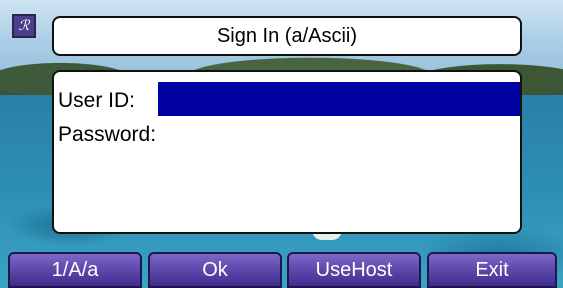 Image resolution: width=563 pixels, height=288 pixels. I want to click on user-id-label: User ID:, so click(97, 100).